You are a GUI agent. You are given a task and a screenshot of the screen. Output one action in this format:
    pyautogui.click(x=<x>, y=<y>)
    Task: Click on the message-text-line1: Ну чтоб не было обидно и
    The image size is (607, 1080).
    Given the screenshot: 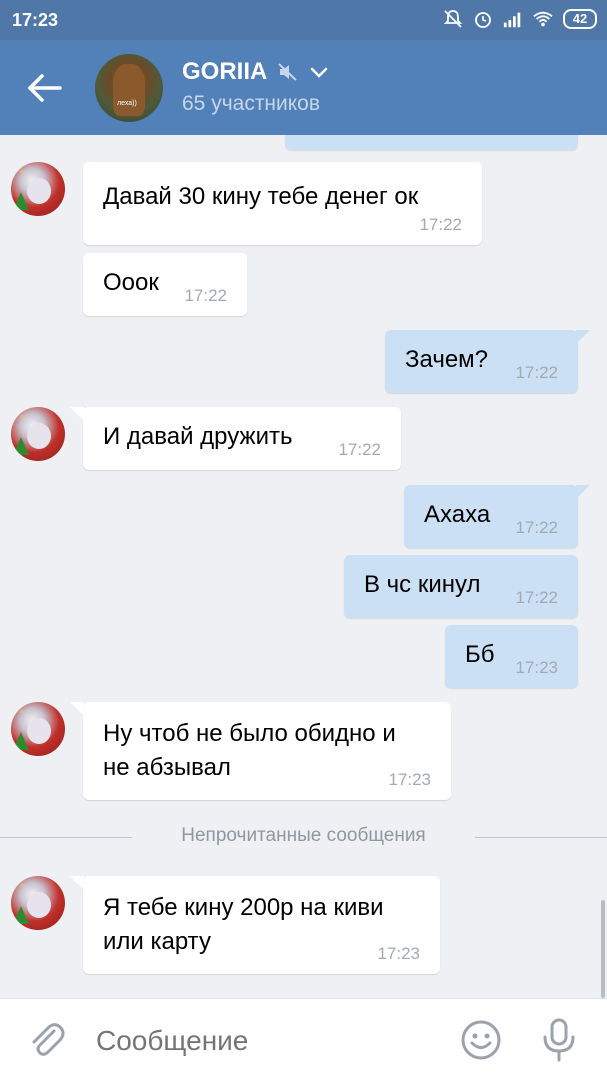 What is the action you would take?
    pyautogui.click(x=249, y=733)
    